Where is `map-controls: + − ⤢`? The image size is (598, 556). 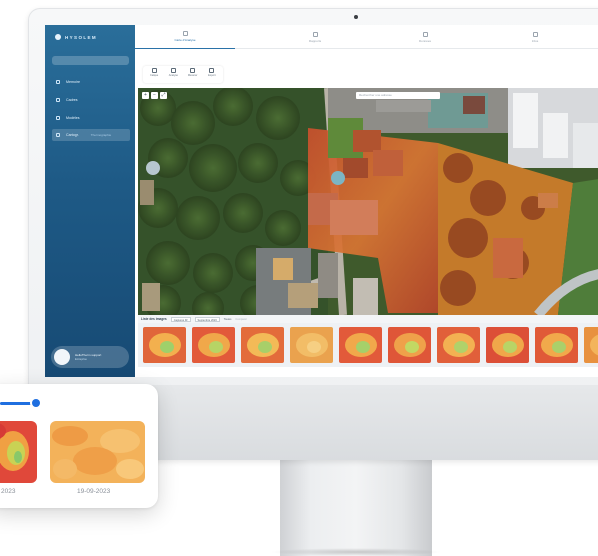
map-controls: + − ⤢ is located at coordinates (154, 95).